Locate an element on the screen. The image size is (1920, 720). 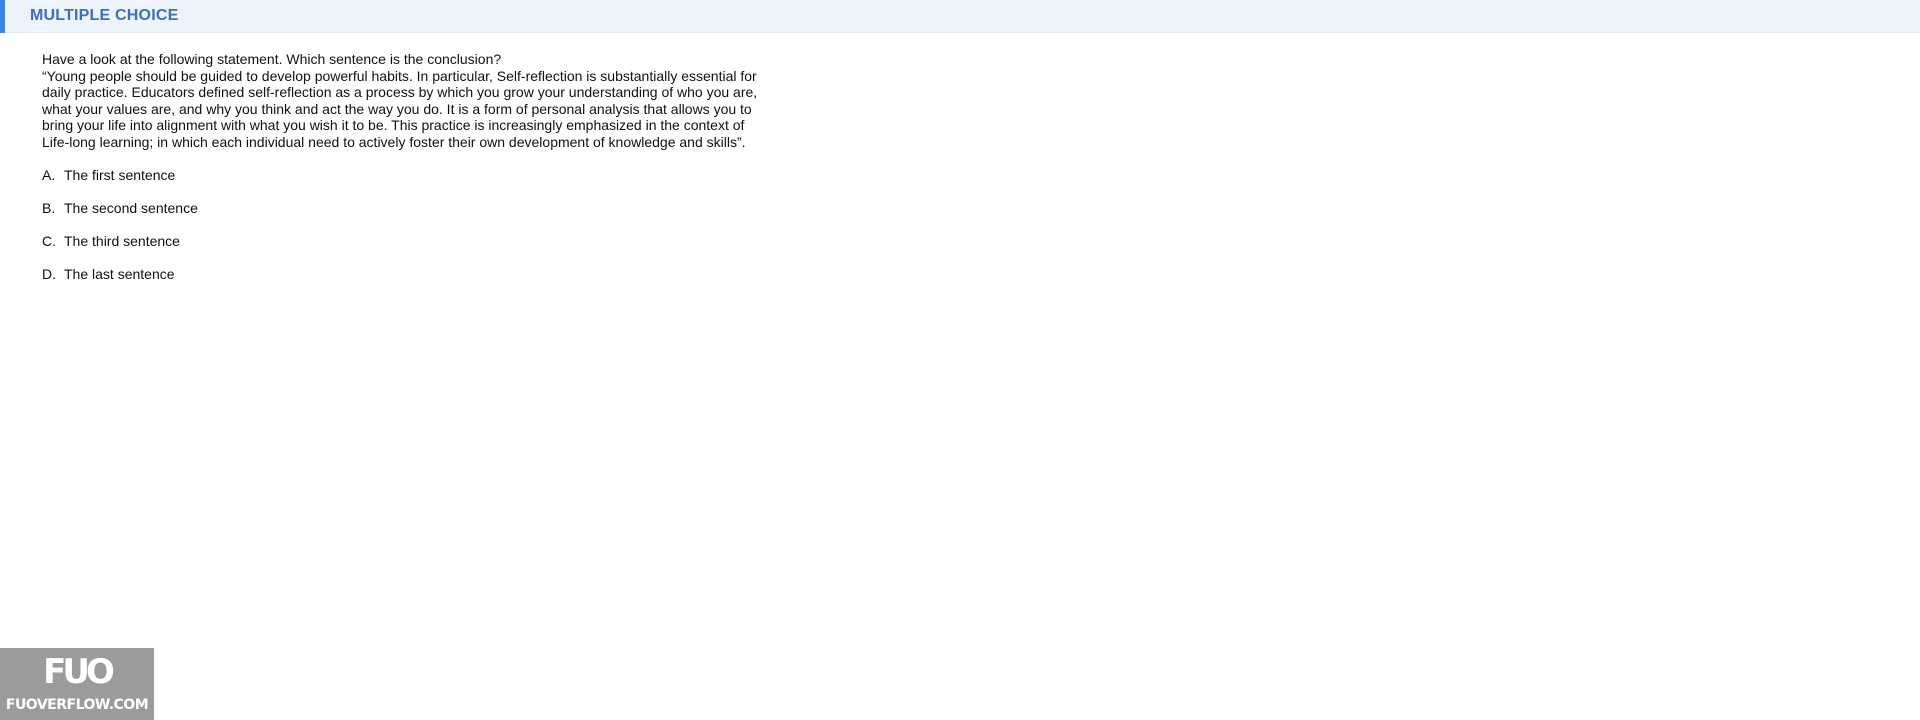
option-text: The last sentence is located at coordinates (119, 274).